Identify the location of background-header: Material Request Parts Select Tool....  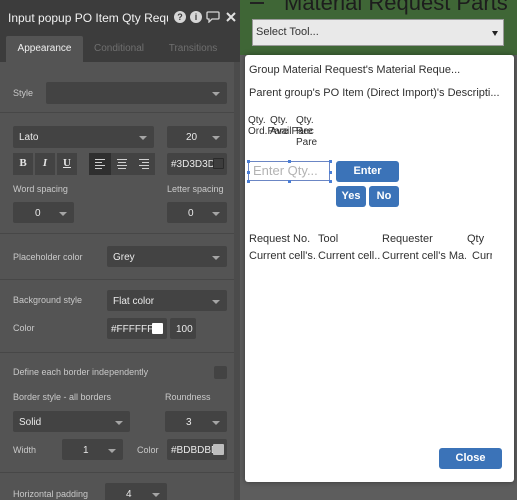
(378, 27).